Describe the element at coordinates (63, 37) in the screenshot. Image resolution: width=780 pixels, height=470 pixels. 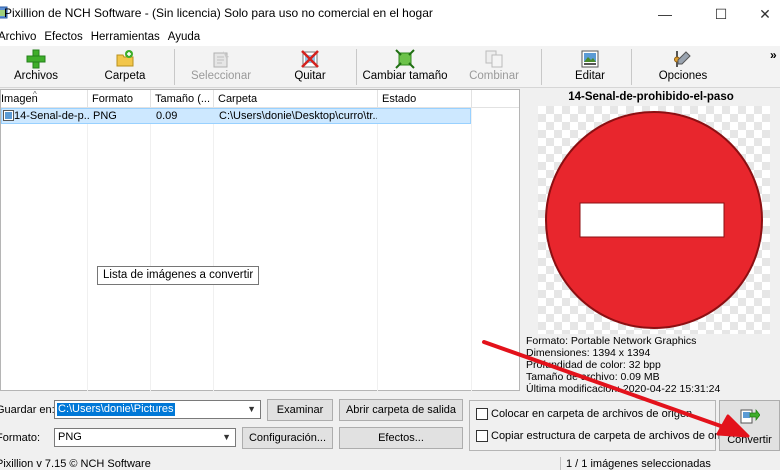
I see `menu-efectos: Efectos` at that location.